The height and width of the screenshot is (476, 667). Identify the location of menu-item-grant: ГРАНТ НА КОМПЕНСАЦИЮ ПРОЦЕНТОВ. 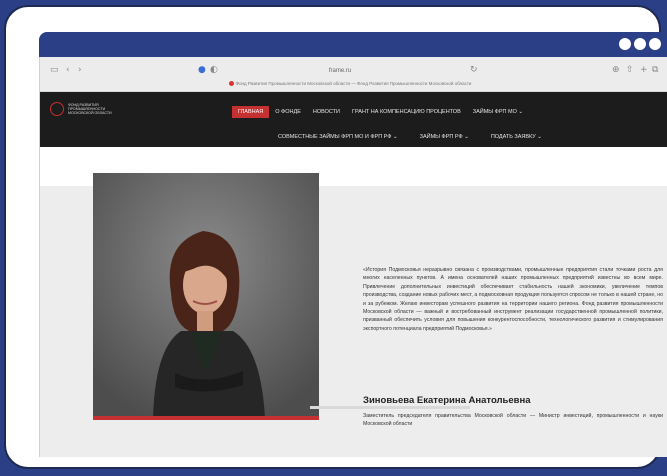
(406, 112).